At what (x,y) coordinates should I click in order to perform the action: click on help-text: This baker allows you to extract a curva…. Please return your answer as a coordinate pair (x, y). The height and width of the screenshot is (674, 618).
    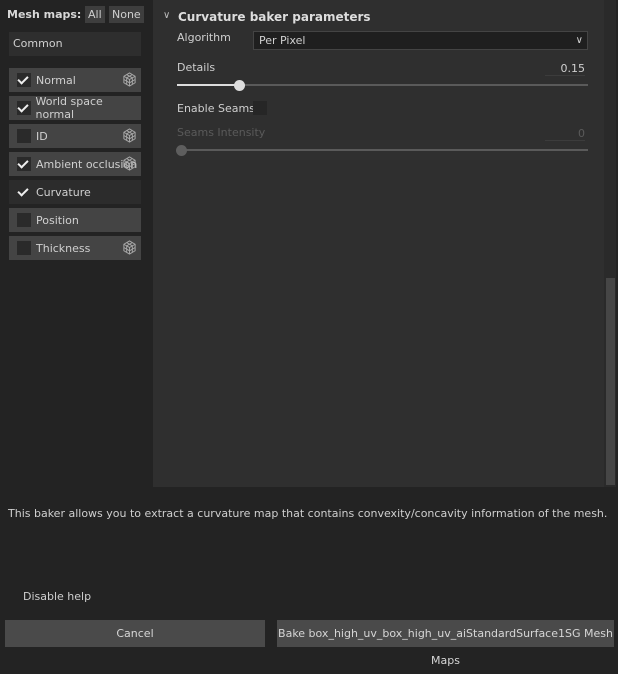
    Looking at the image, I should click on (308, 513).